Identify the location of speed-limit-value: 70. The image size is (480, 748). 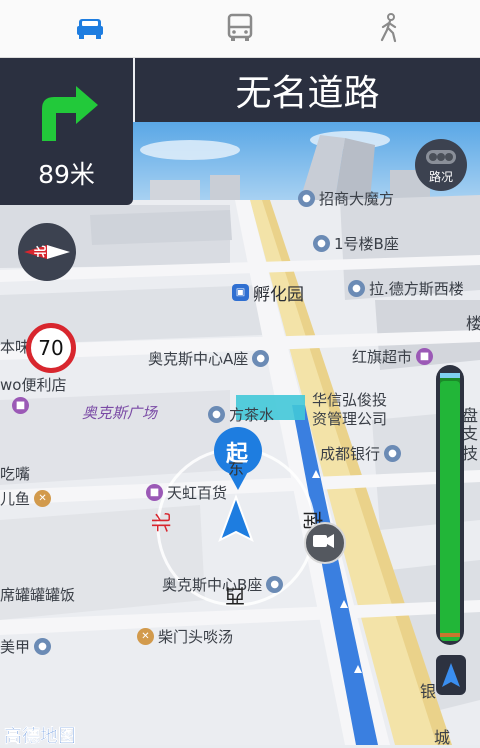
(51, 348).